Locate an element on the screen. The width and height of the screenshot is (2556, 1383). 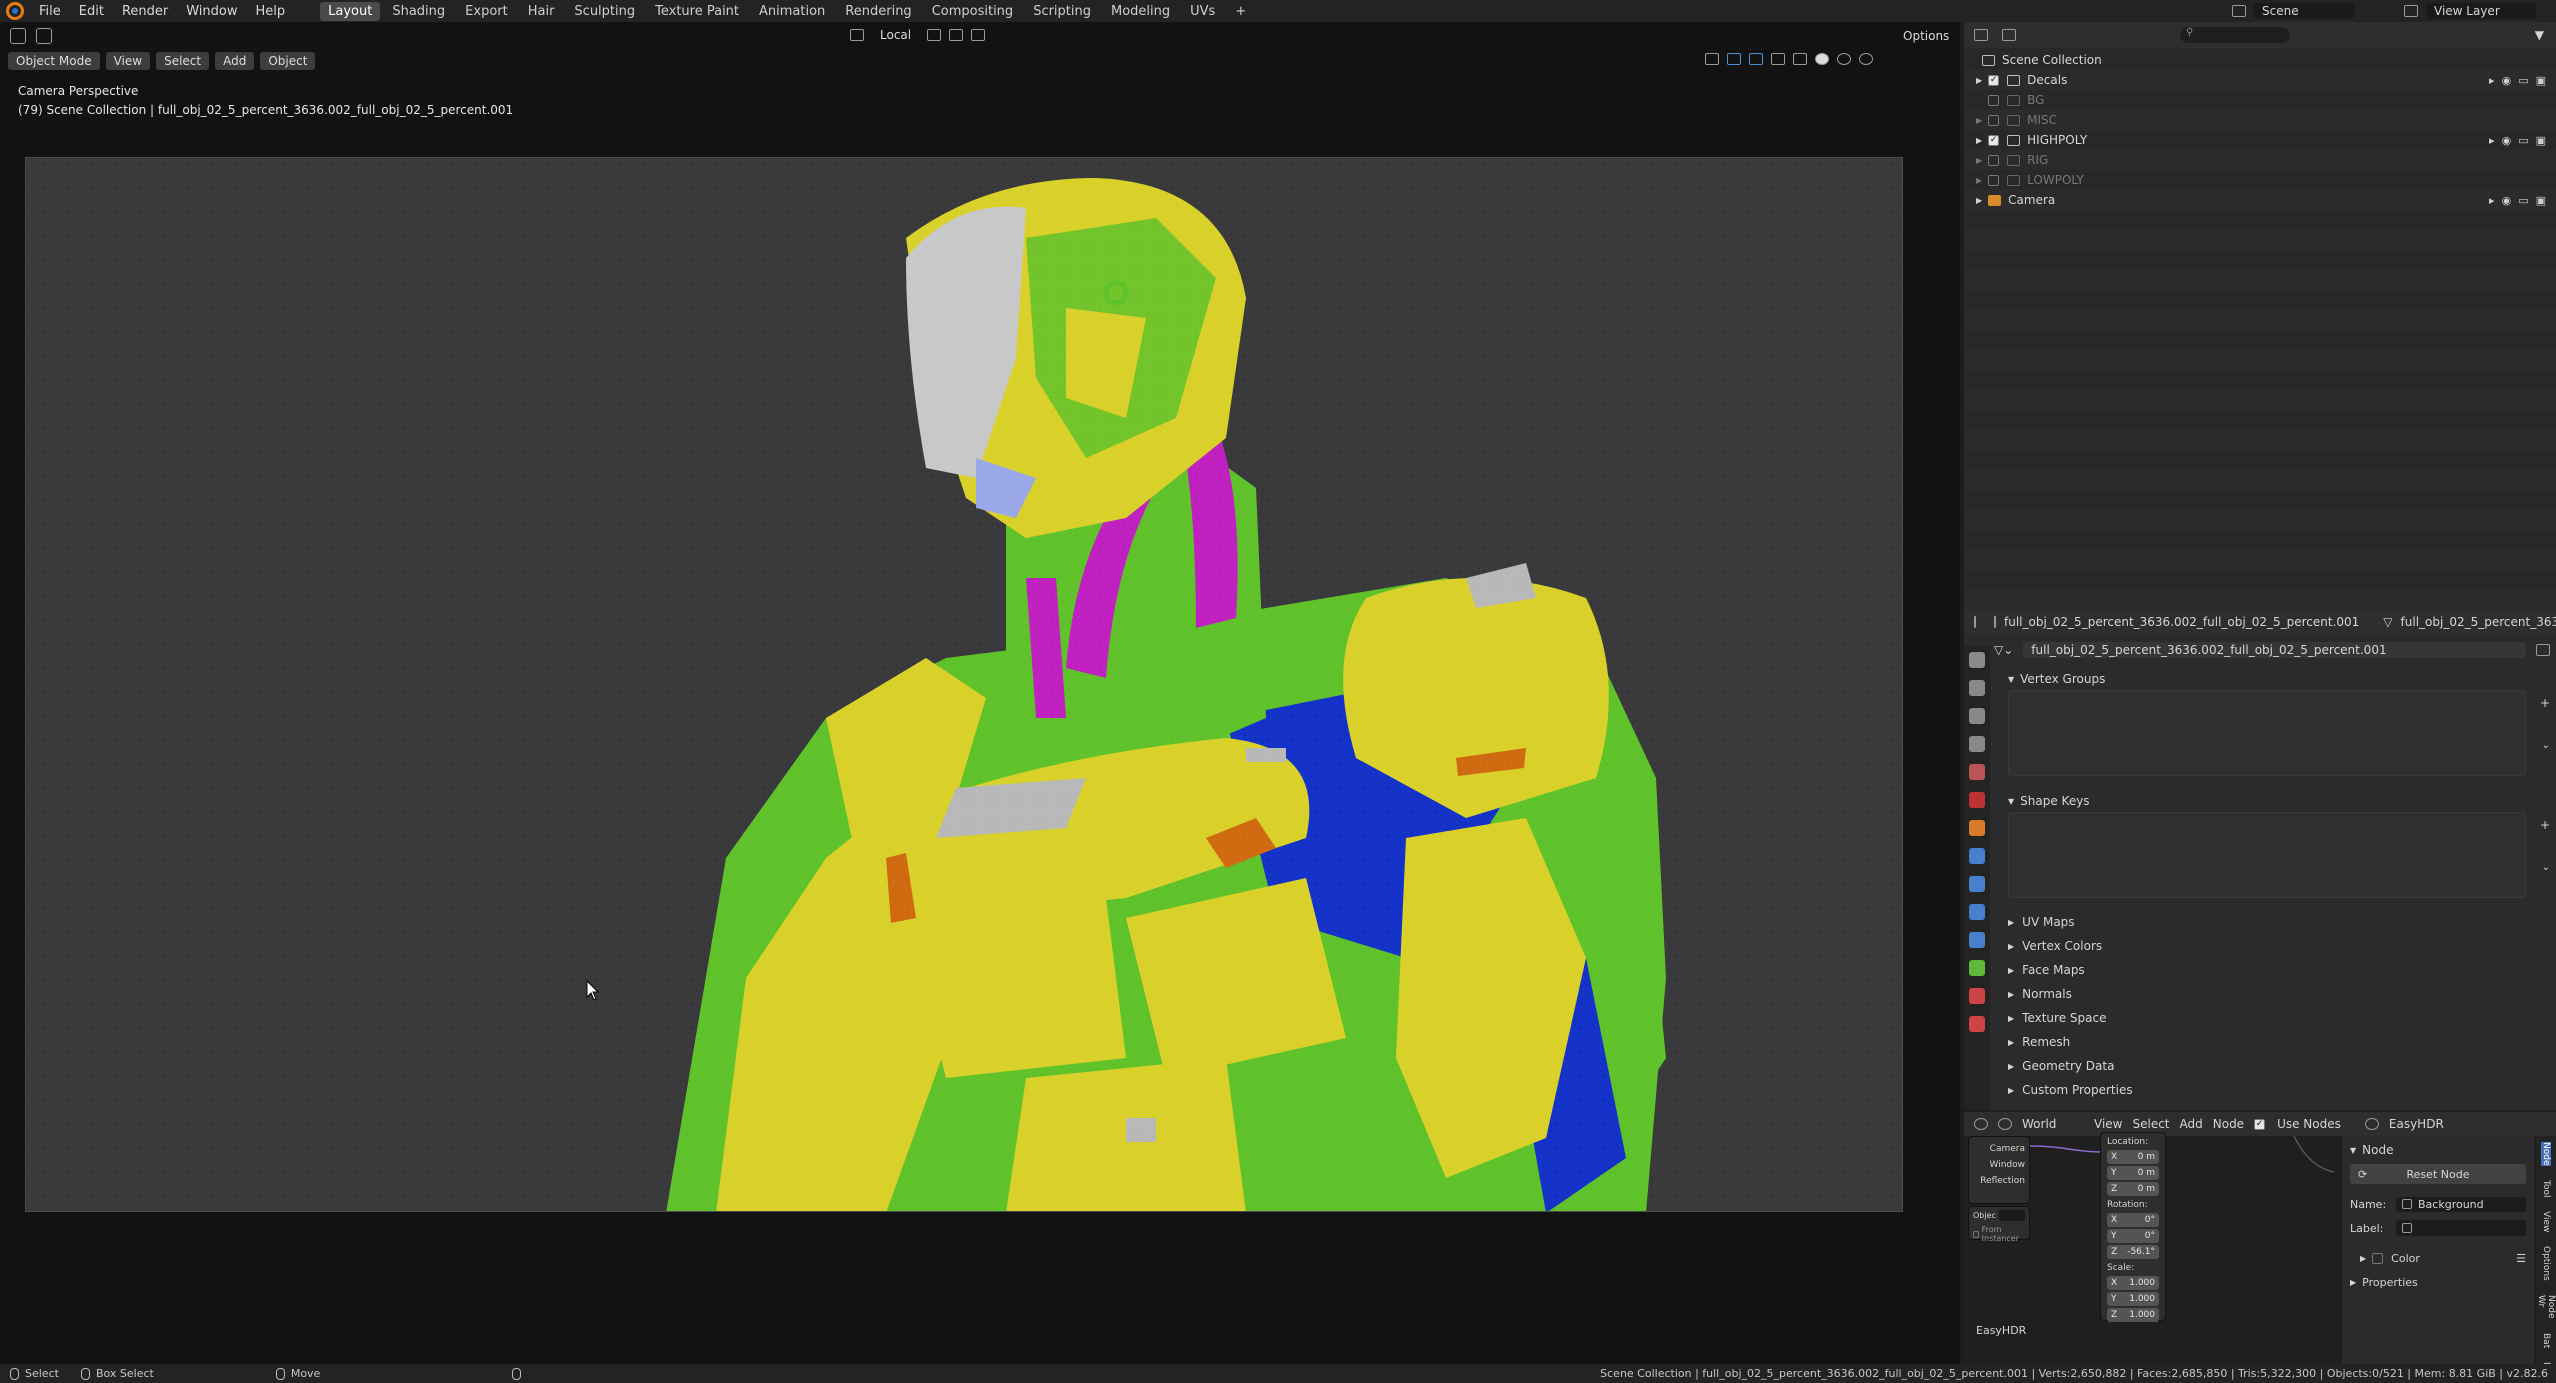
outliner-item-misc: ▶ MISC is located at coordinates (2260, 120).